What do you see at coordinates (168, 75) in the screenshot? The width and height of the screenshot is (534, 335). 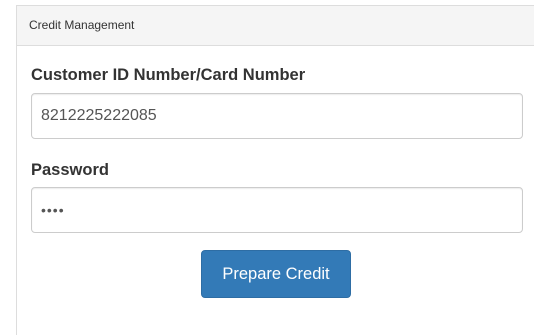 I see `customer-id-label: Customer ID Number/Card Number` at bounding box center [168, 75].